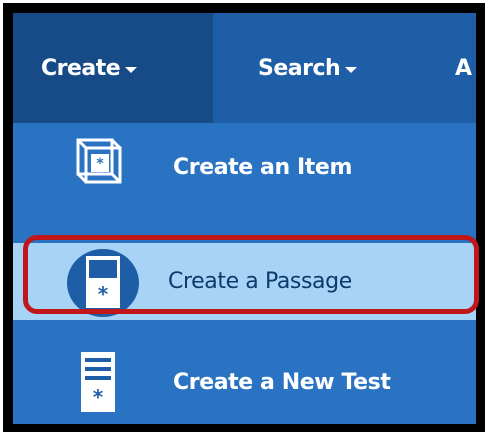 Image resolution: width=488 pixels, height=435 pixels. Describe the element at coordinates (262, 167) in the screenshot. I see `menu-item-label: Create an Item` at that location.